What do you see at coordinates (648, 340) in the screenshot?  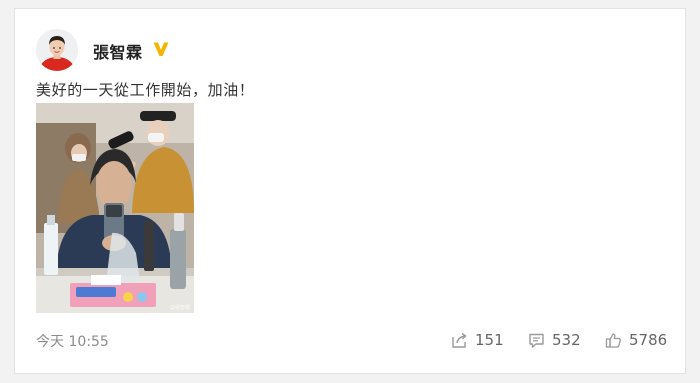 I see `like-count: 5786` at bounding box center [648, 340].